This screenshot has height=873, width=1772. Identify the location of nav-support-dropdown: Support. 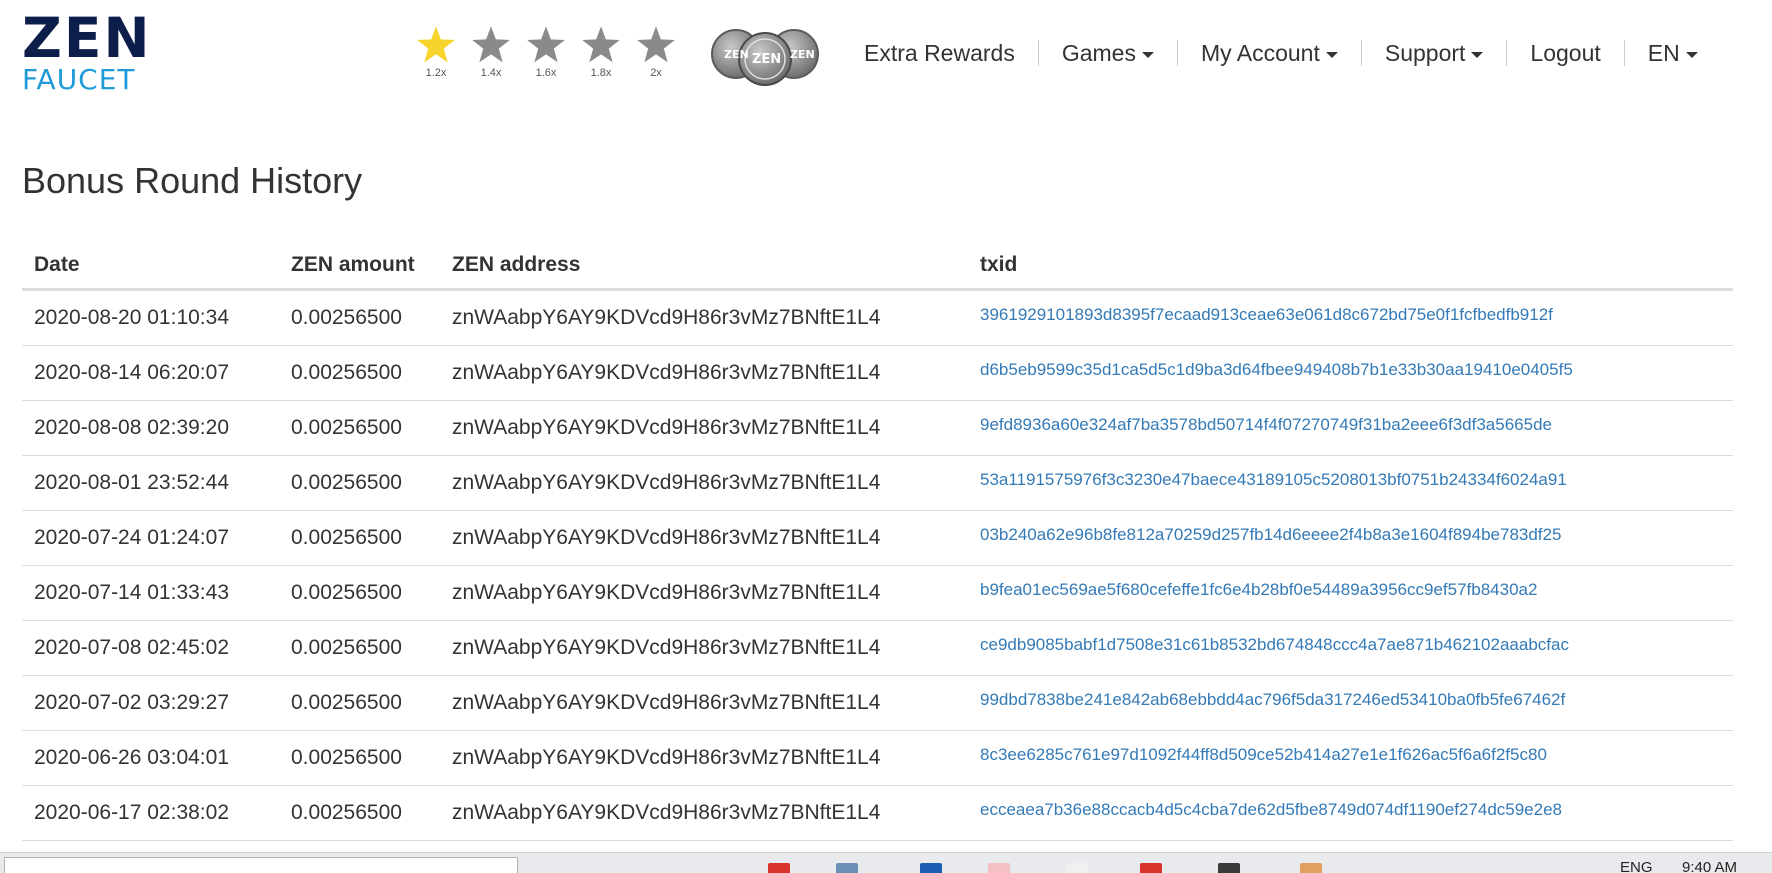
(1434, 53).